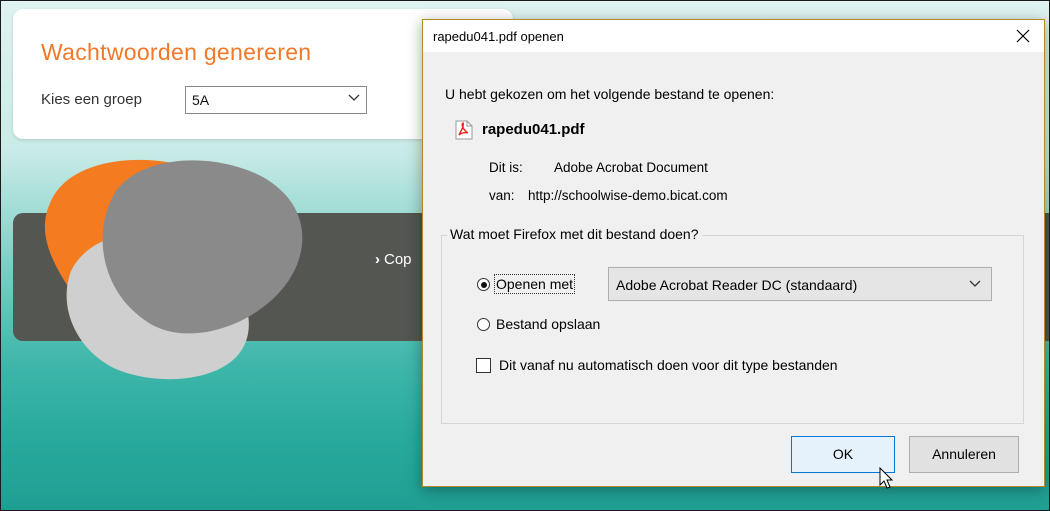  Describe the element at coordinates (398, 259) in the screenshot. I see `banner-link-label: Cop` at that location.